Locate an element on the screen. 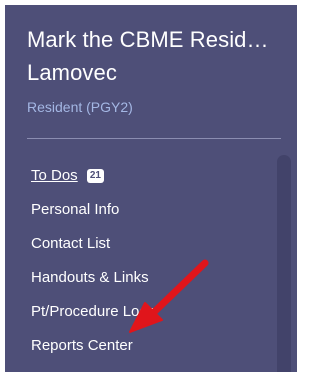 The height and width of the screenshot is (372, 320). sidebar-item-to-dos: To Dos 21 is located at coordinates (151, 176).